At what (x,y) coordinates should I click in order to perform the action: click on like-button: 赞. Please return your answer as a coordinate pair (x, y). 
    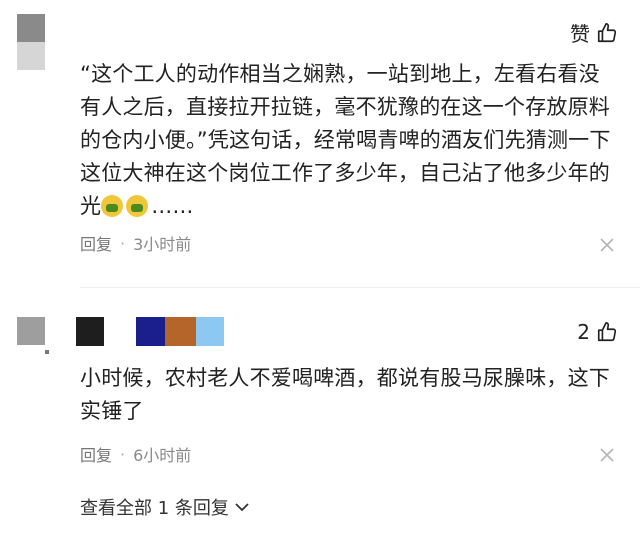
    Looking at the image, I should click on (594, 32).